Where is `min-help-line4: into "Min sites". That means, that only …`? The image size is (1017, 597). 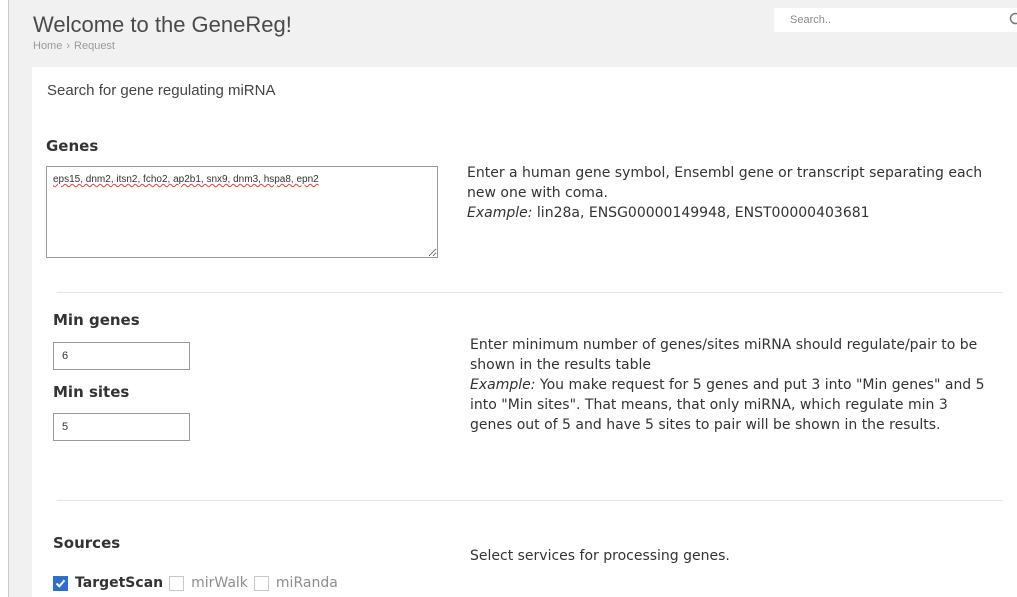
min-help-line4: into "Min sites". That means, that only … is located at coordinates (709, 405).